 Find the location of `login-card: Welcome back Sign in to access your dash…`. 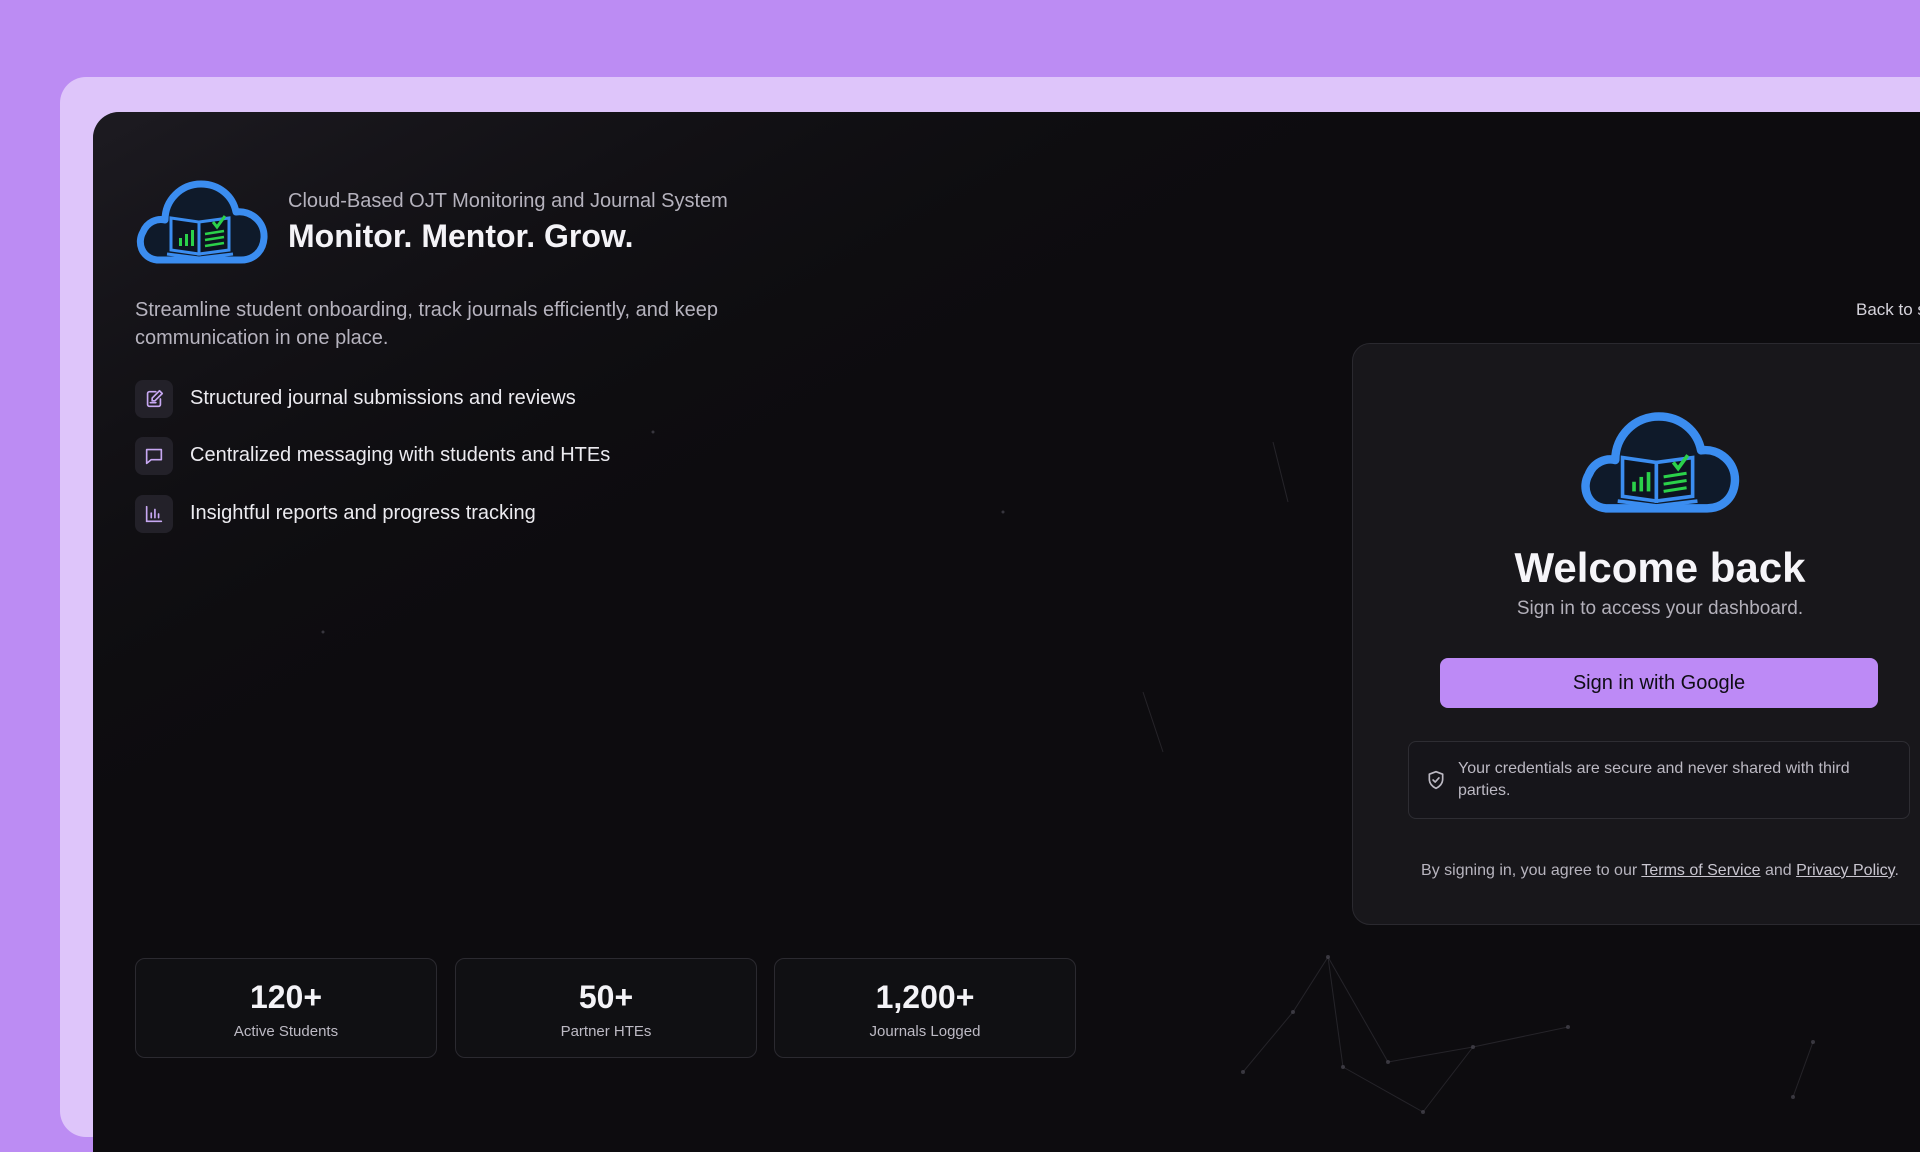

login-card: Welcome back Sign in to access your dash… is located at coordinates (1636, 634).